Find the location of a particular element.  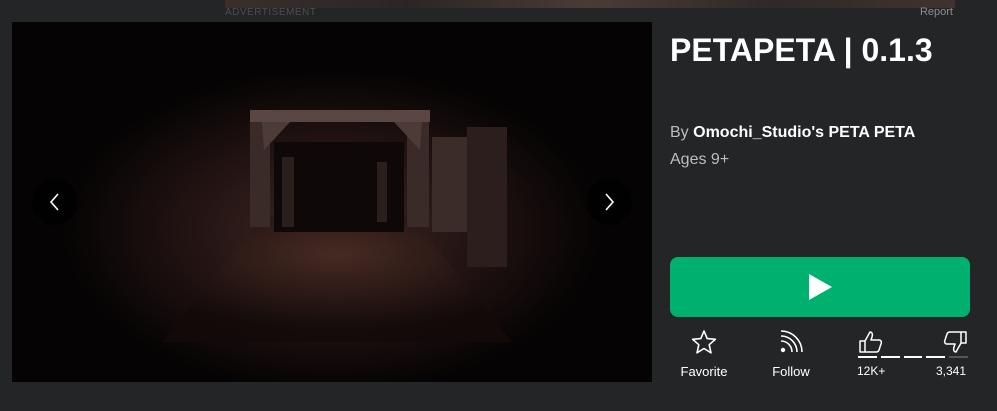

chevron-left-icon is located at coordinates (54, 202).